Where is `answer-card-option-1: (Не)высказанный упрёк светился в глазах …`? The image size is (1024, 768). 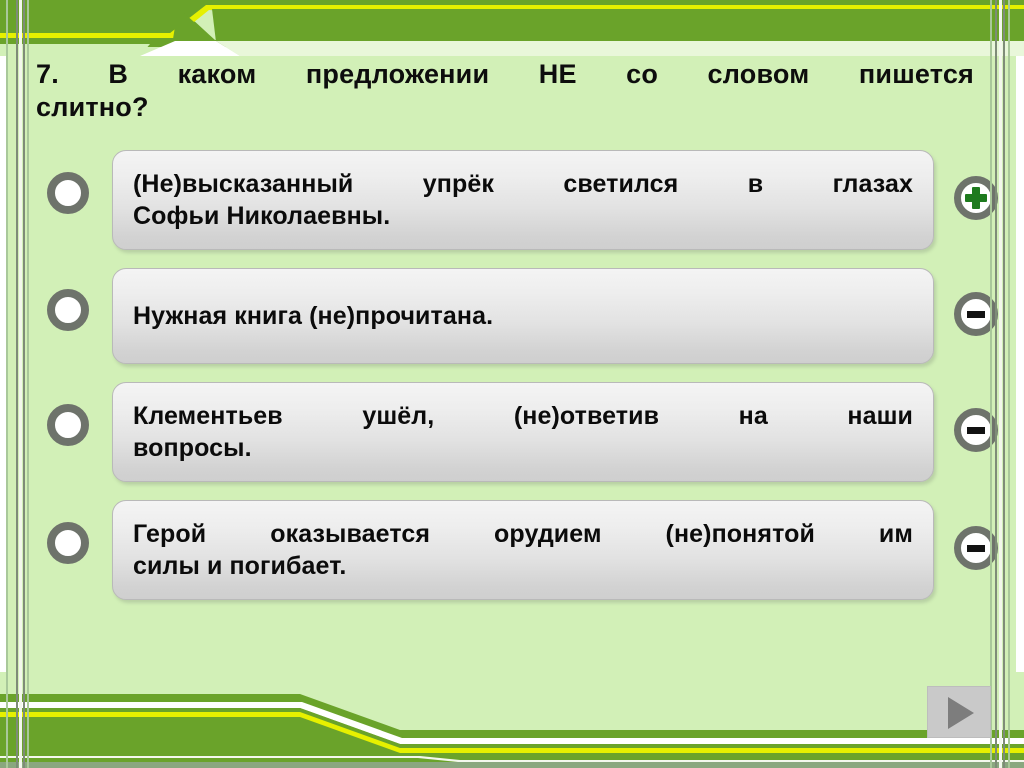
answer-card-option-1: (Не)высказанный упрёк светился в глазах … is located at coordinates (523, 200).